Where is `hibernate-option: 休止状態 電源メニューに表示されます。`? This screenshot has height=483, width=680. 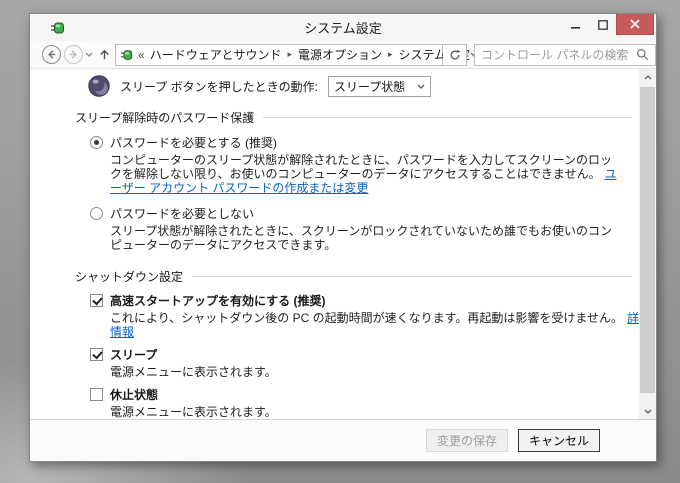 hibernate-option: 休止状態 電源メニューに表示されます。 is located at coordinates (373, 402).